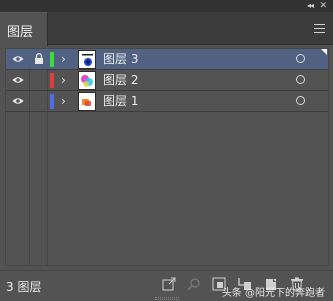  I want to click on panel-footer: 3 图层 头条 @阳光下的奔跑者, so click(166, 285).